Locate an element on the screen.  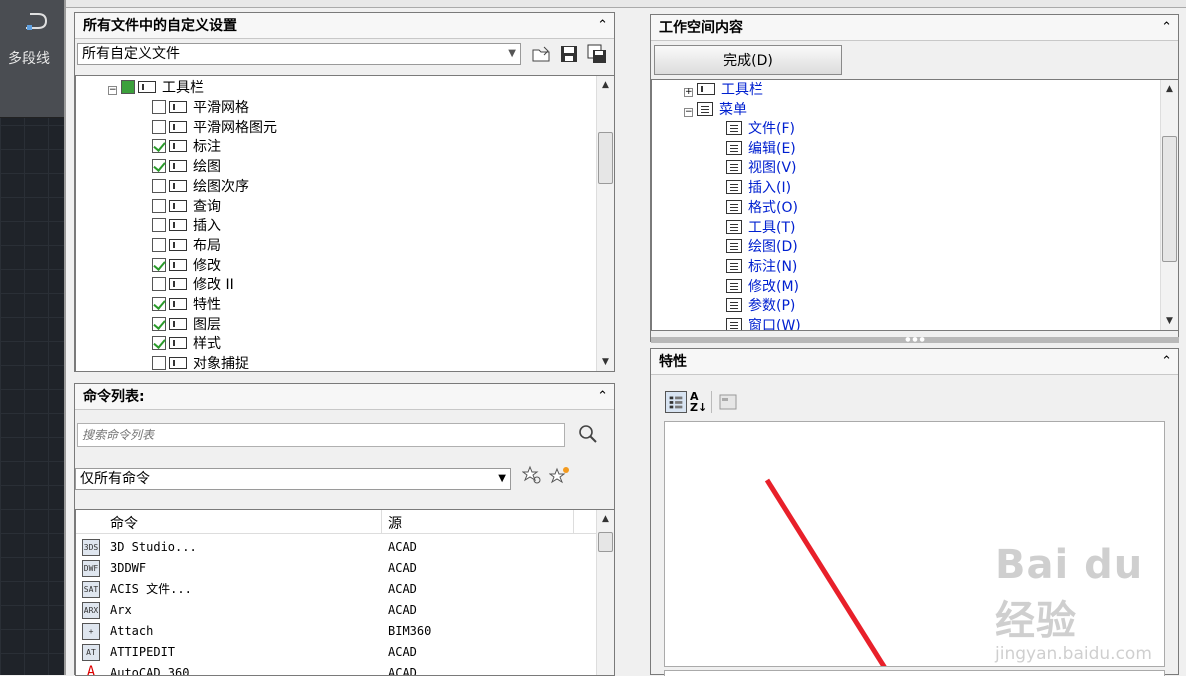
customization-file-select: 所有自定义文件 ▼ is located at coordinates (299, 54).